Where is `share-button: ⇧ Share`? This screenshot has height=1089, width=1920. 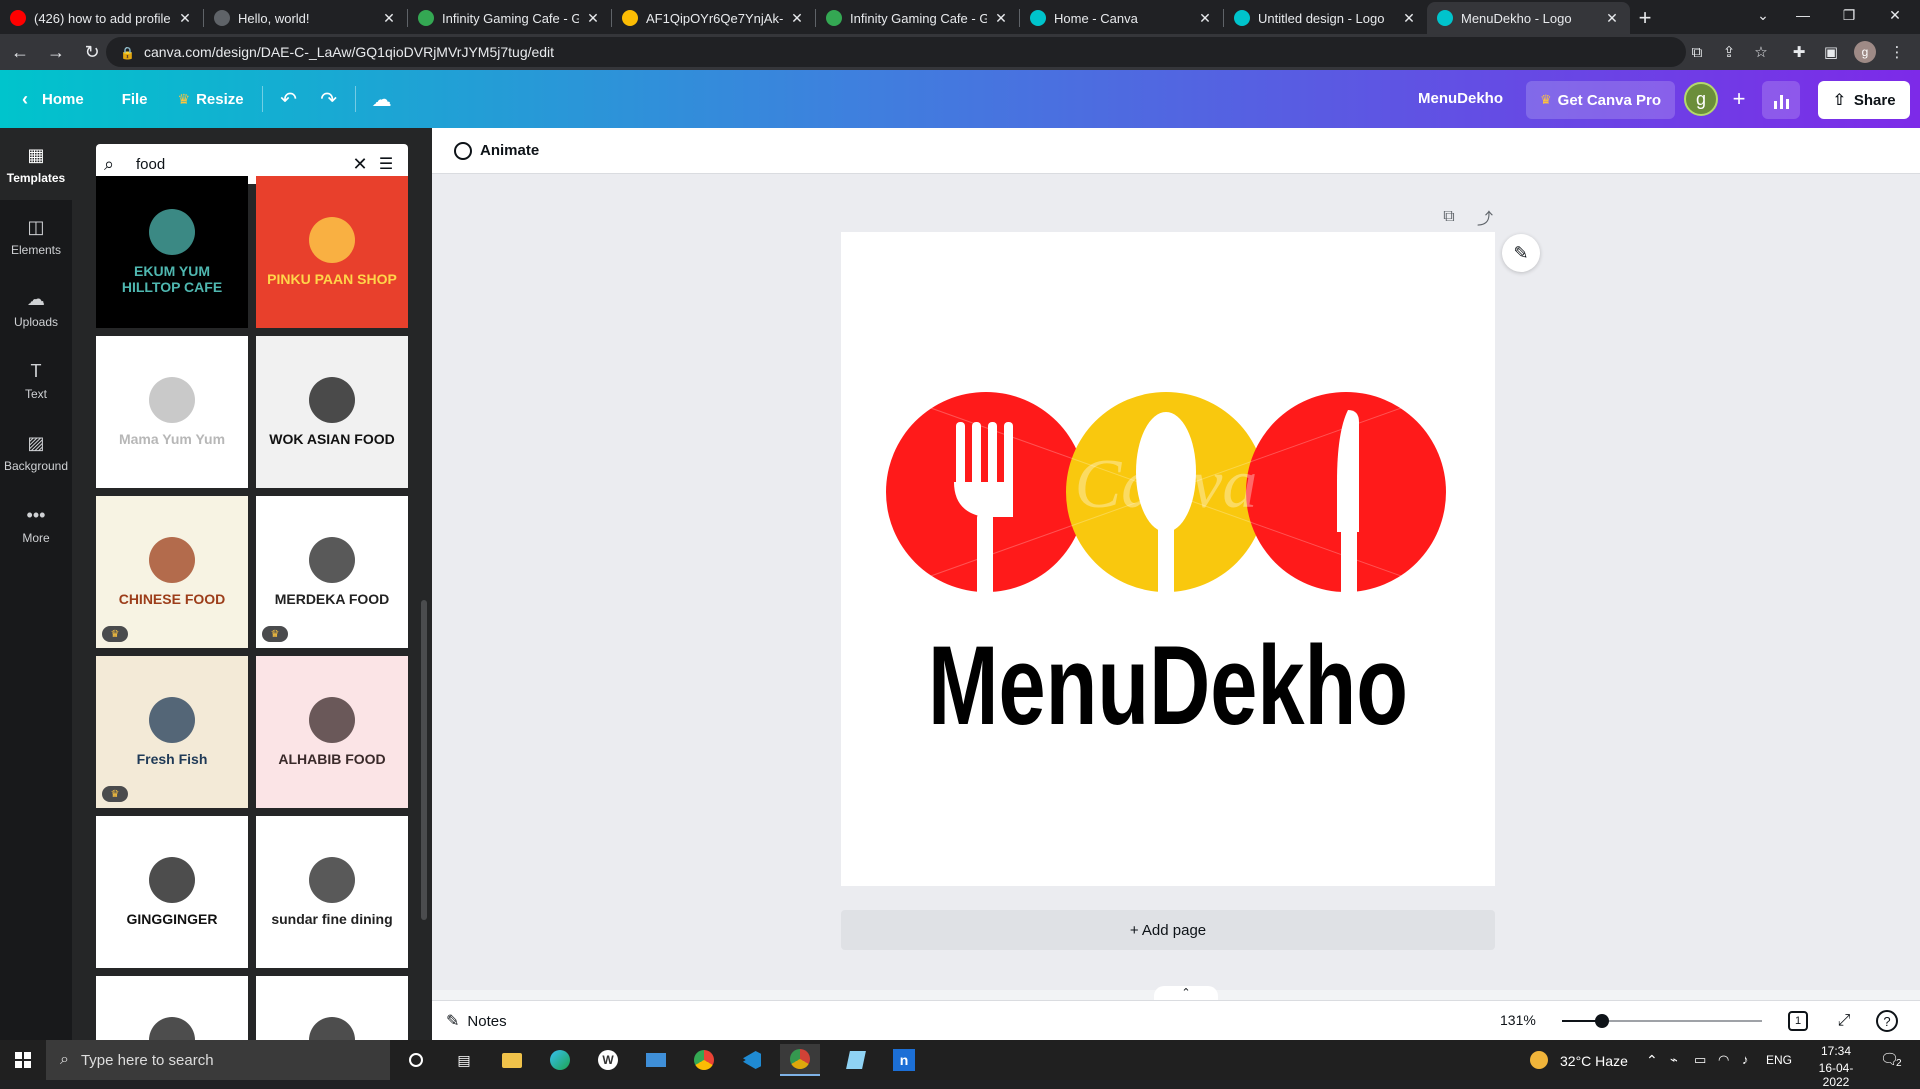
share-button: ⇧ Share is located at coordinates (1864, 100).